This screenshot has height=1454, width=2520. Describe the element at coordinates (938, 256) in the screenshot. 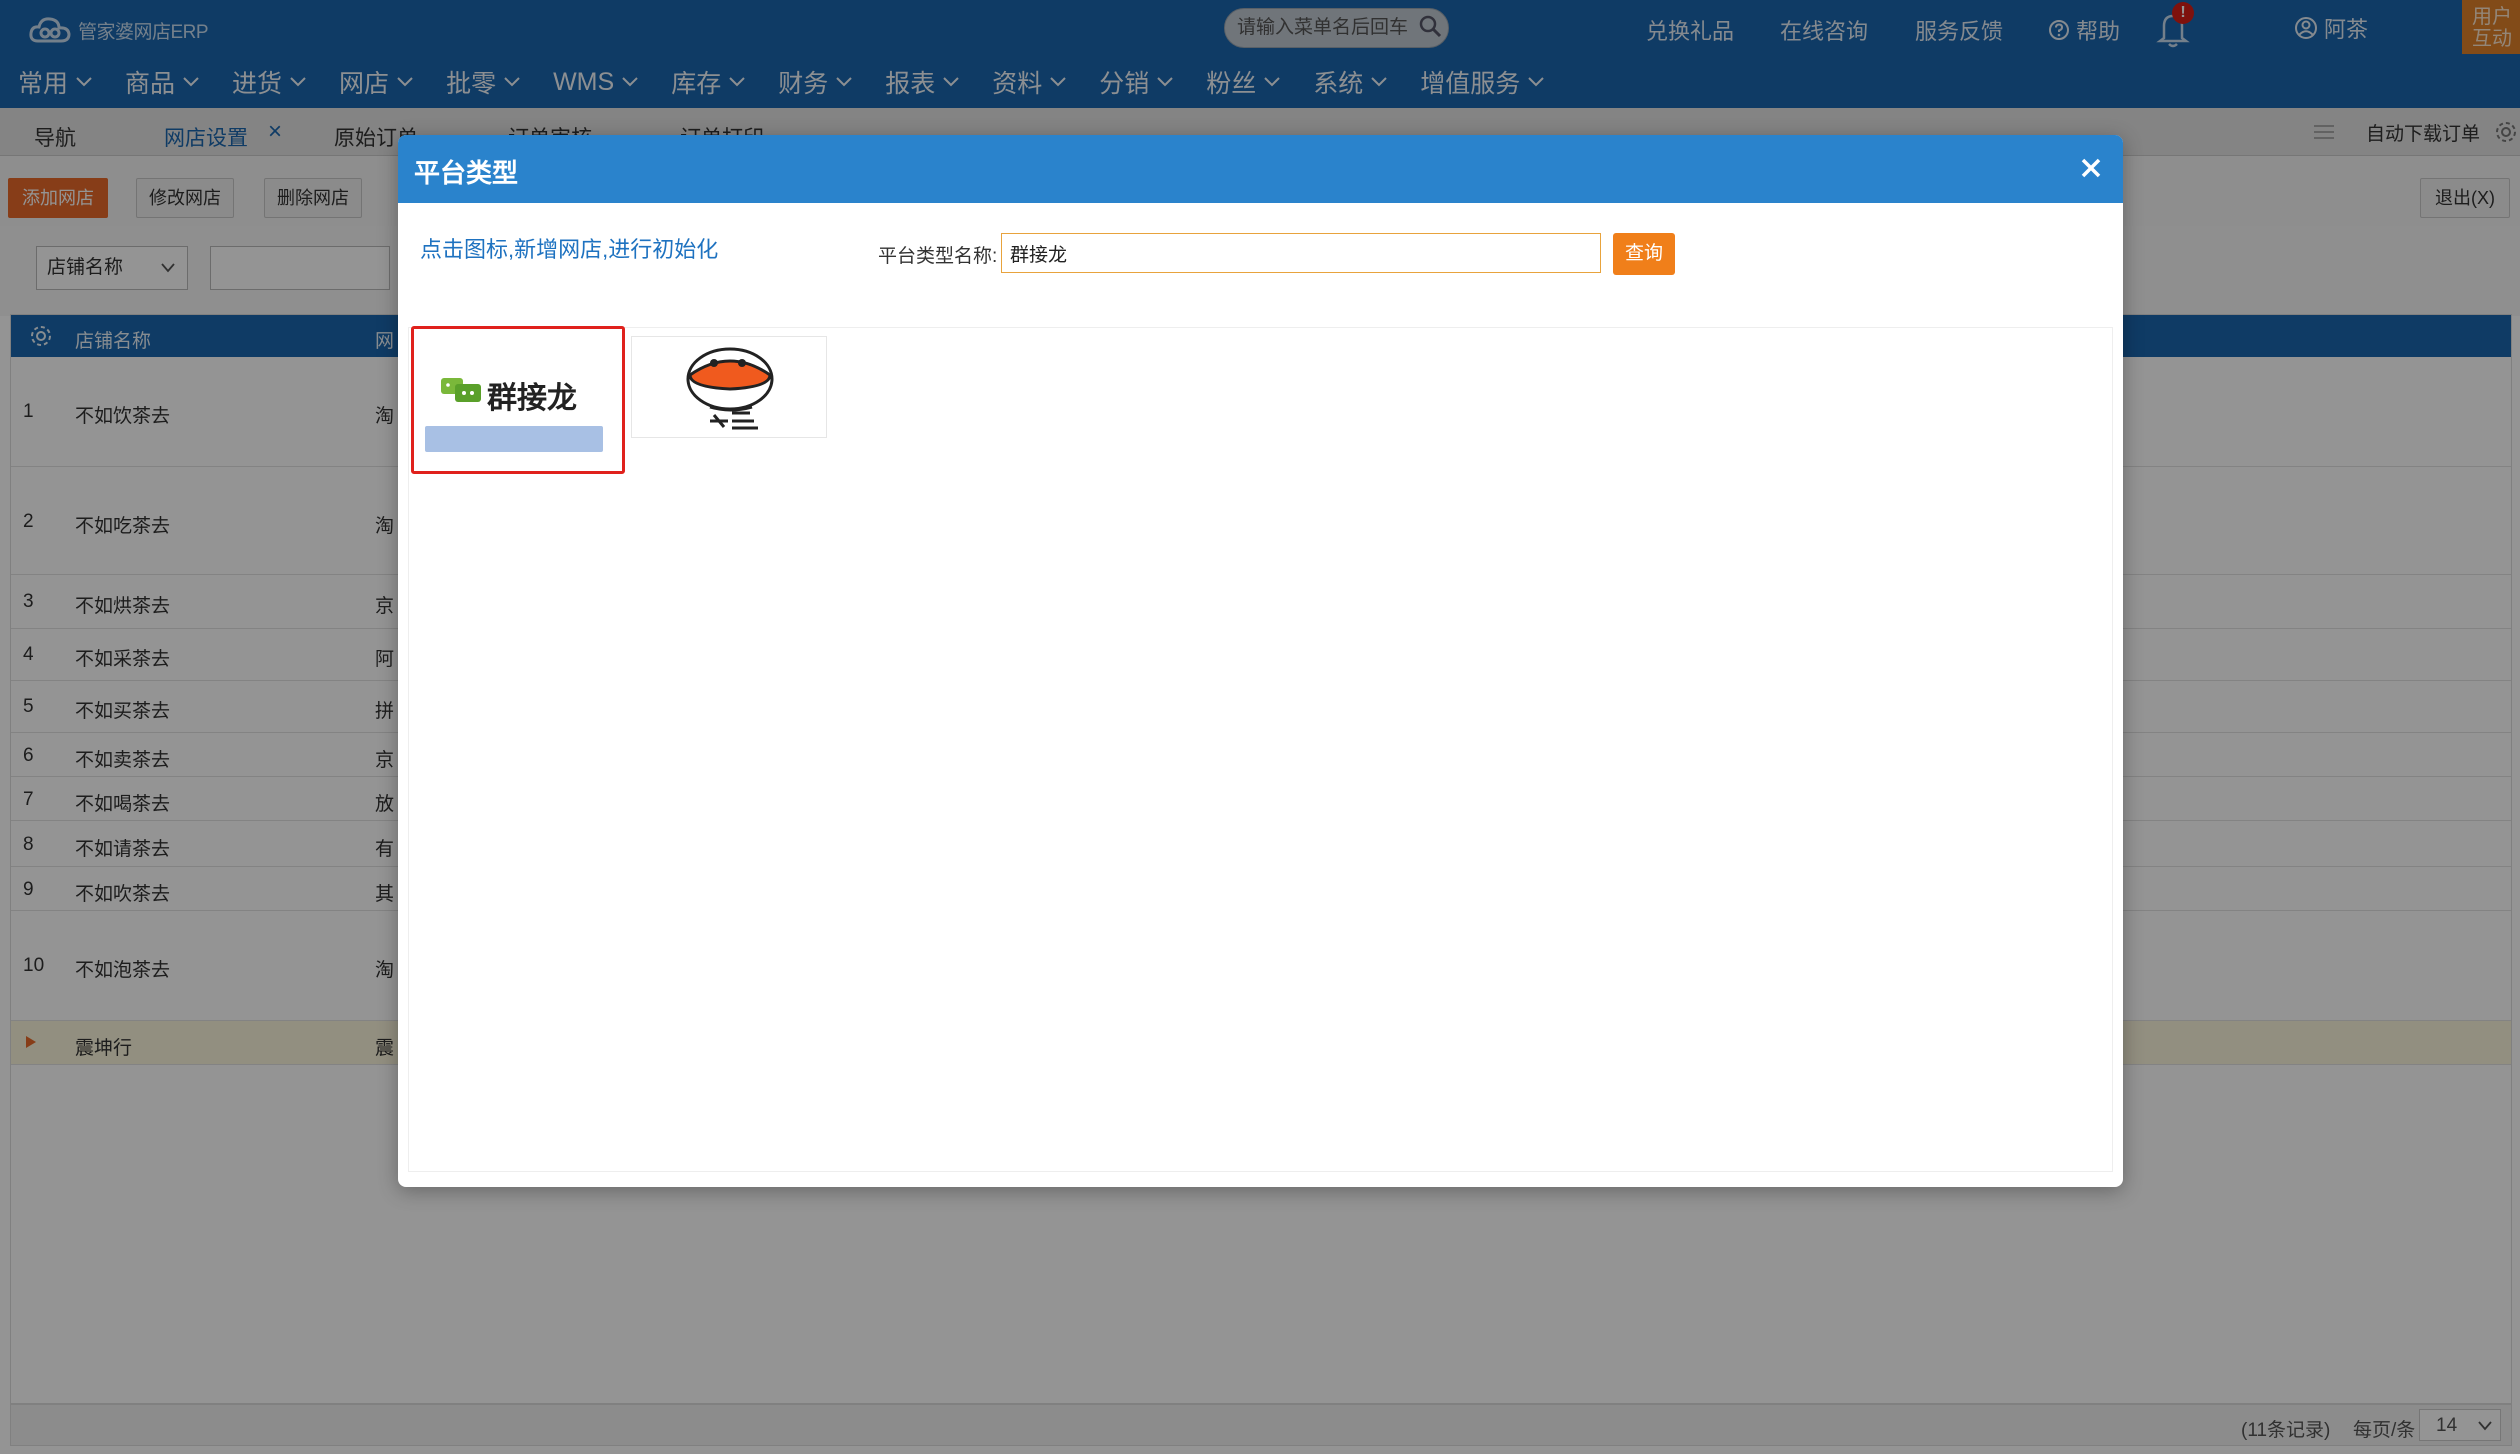

I see `platform-name-label: 平台类型名称:` at that location.